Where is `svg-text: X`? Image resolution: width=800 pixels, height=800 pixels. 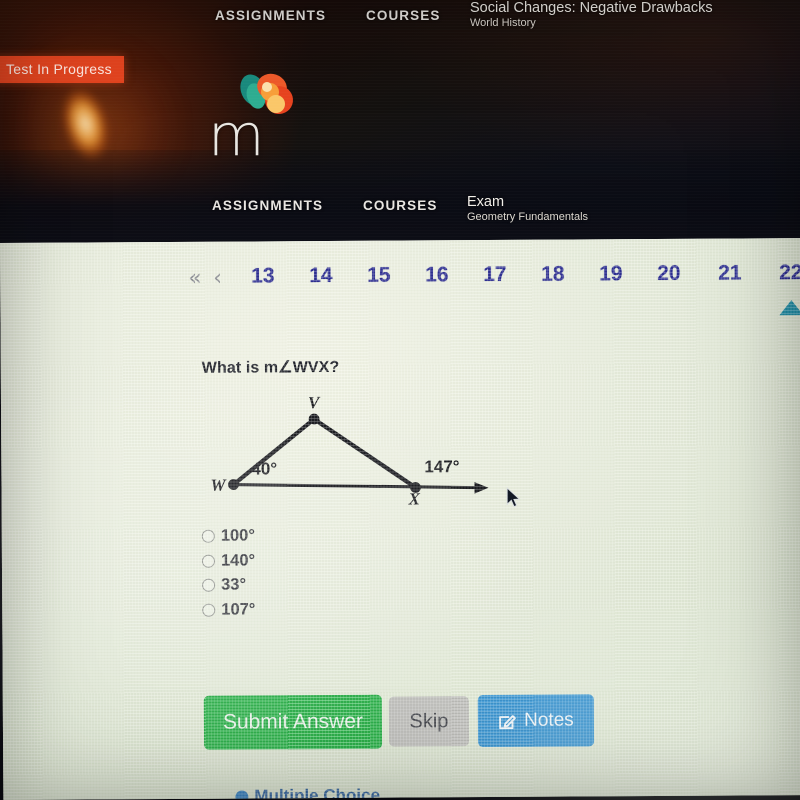
svg-text: X is located at coordinates (414, 497).